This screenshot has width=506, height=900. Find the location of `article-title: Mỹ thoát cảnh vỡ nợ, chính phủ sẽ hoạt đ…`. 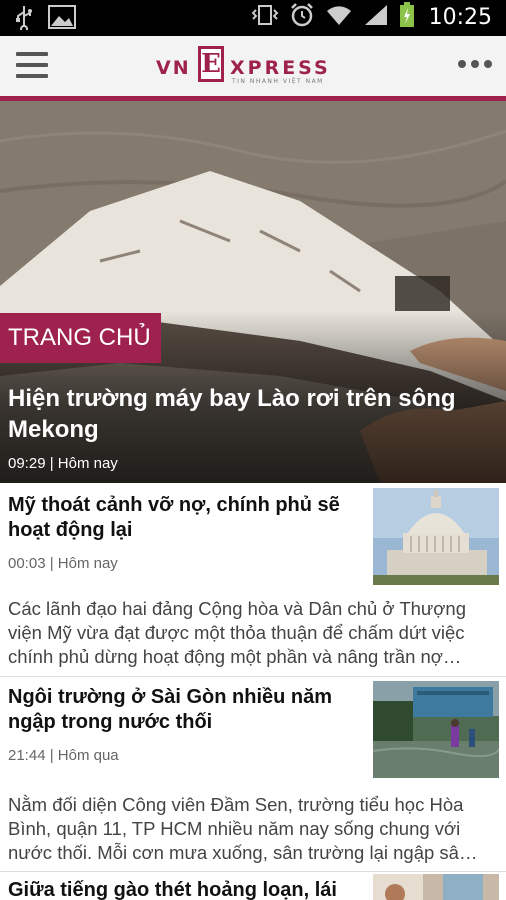

article-title: Mỹ thoát cảnh vỡ nợ, chính phủ sẽ hoạt đ… is located at coordinates (185, 518).